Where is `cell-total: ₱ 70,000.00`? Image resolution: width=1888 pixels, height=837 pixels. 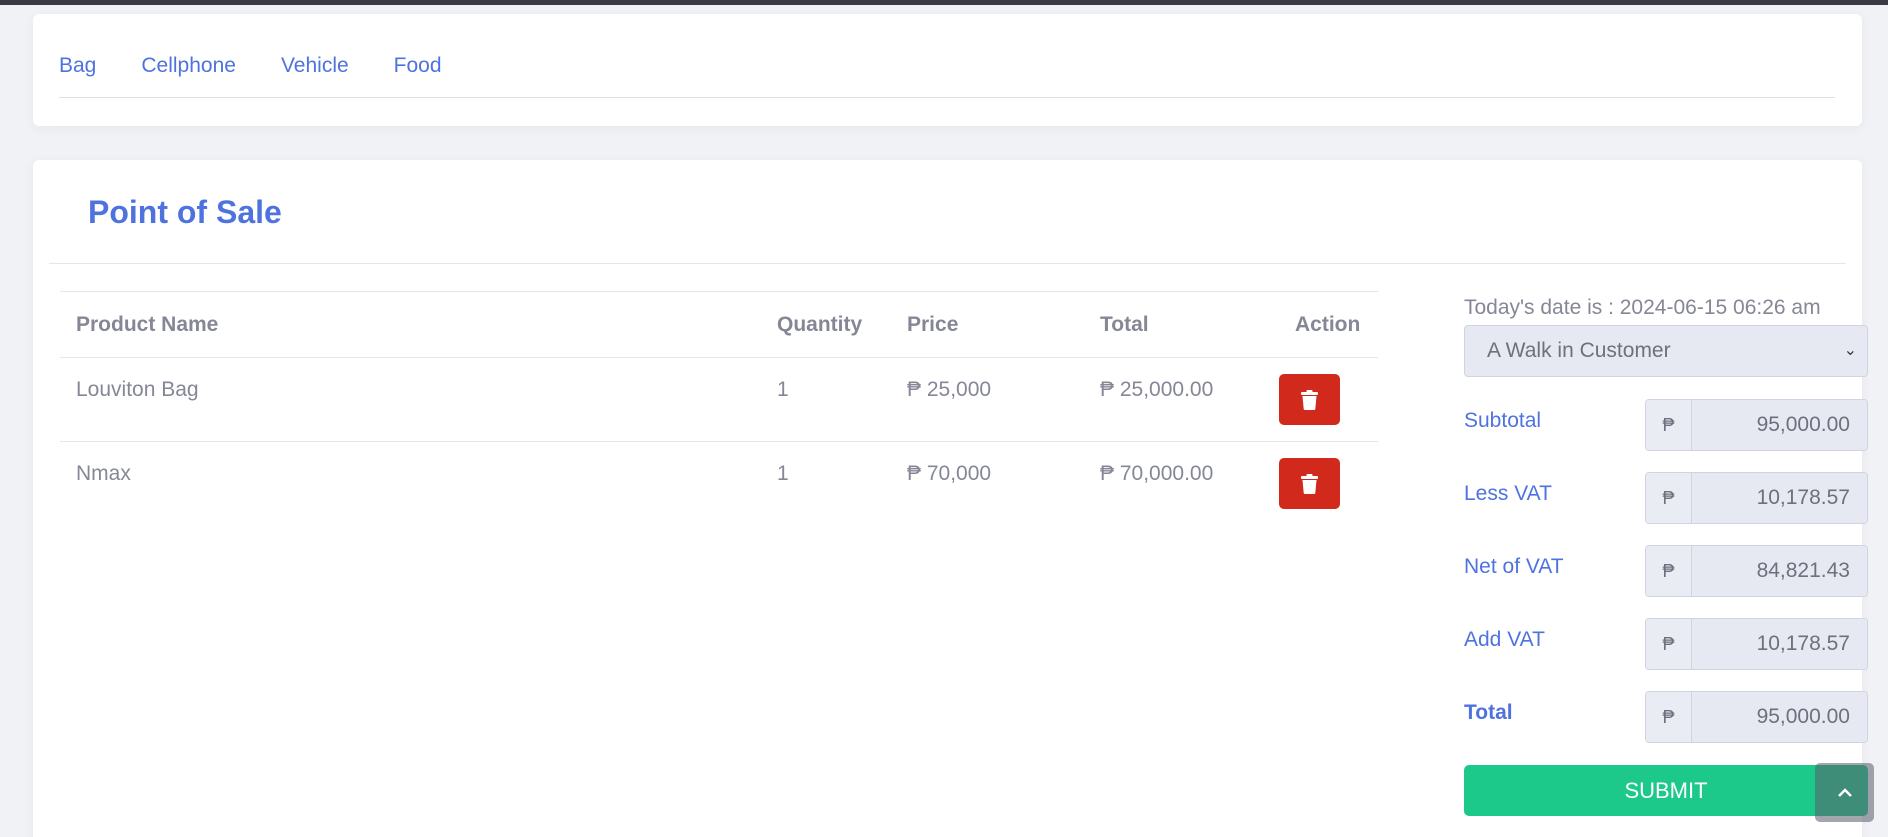
cell-total: ₱ 70,000.00 is located at coordinates (1157, 473).